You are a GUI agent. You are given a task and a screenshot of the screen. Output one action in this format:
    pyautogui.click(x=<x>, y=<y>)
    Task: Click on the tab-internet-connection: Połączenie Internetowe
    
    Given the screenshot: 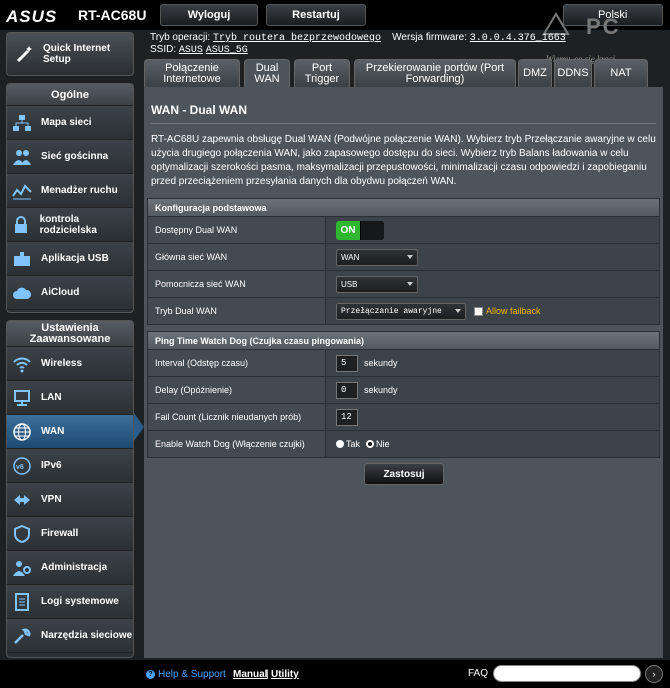 What is the action you would take?
    pyautogui.click(x=192, y=73)
    